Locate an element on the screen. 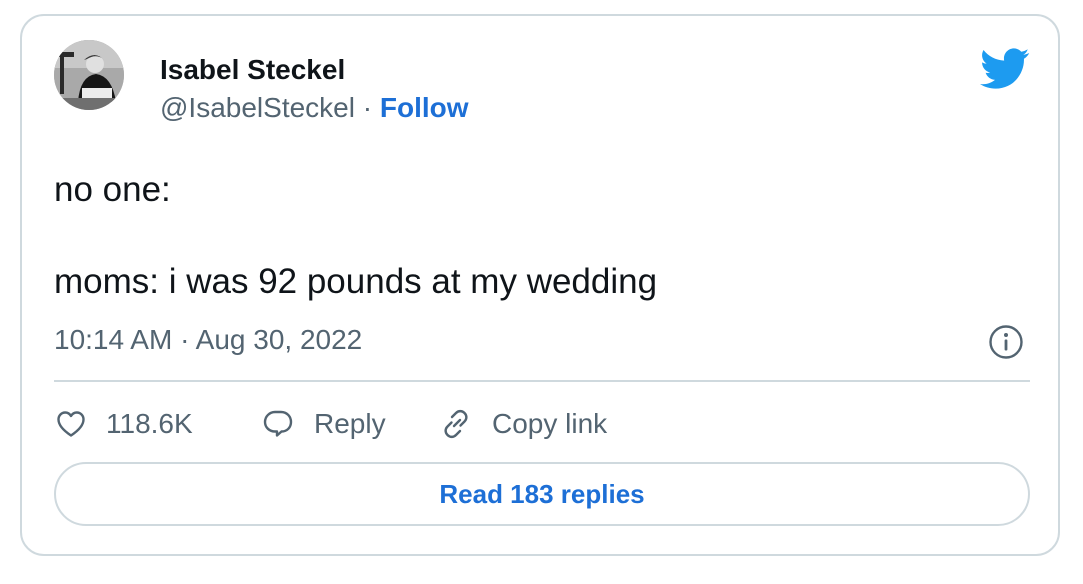  tweet-timestamp: 10:14 AM · Aug 30, 2022 is located at coordinates (208, 340).